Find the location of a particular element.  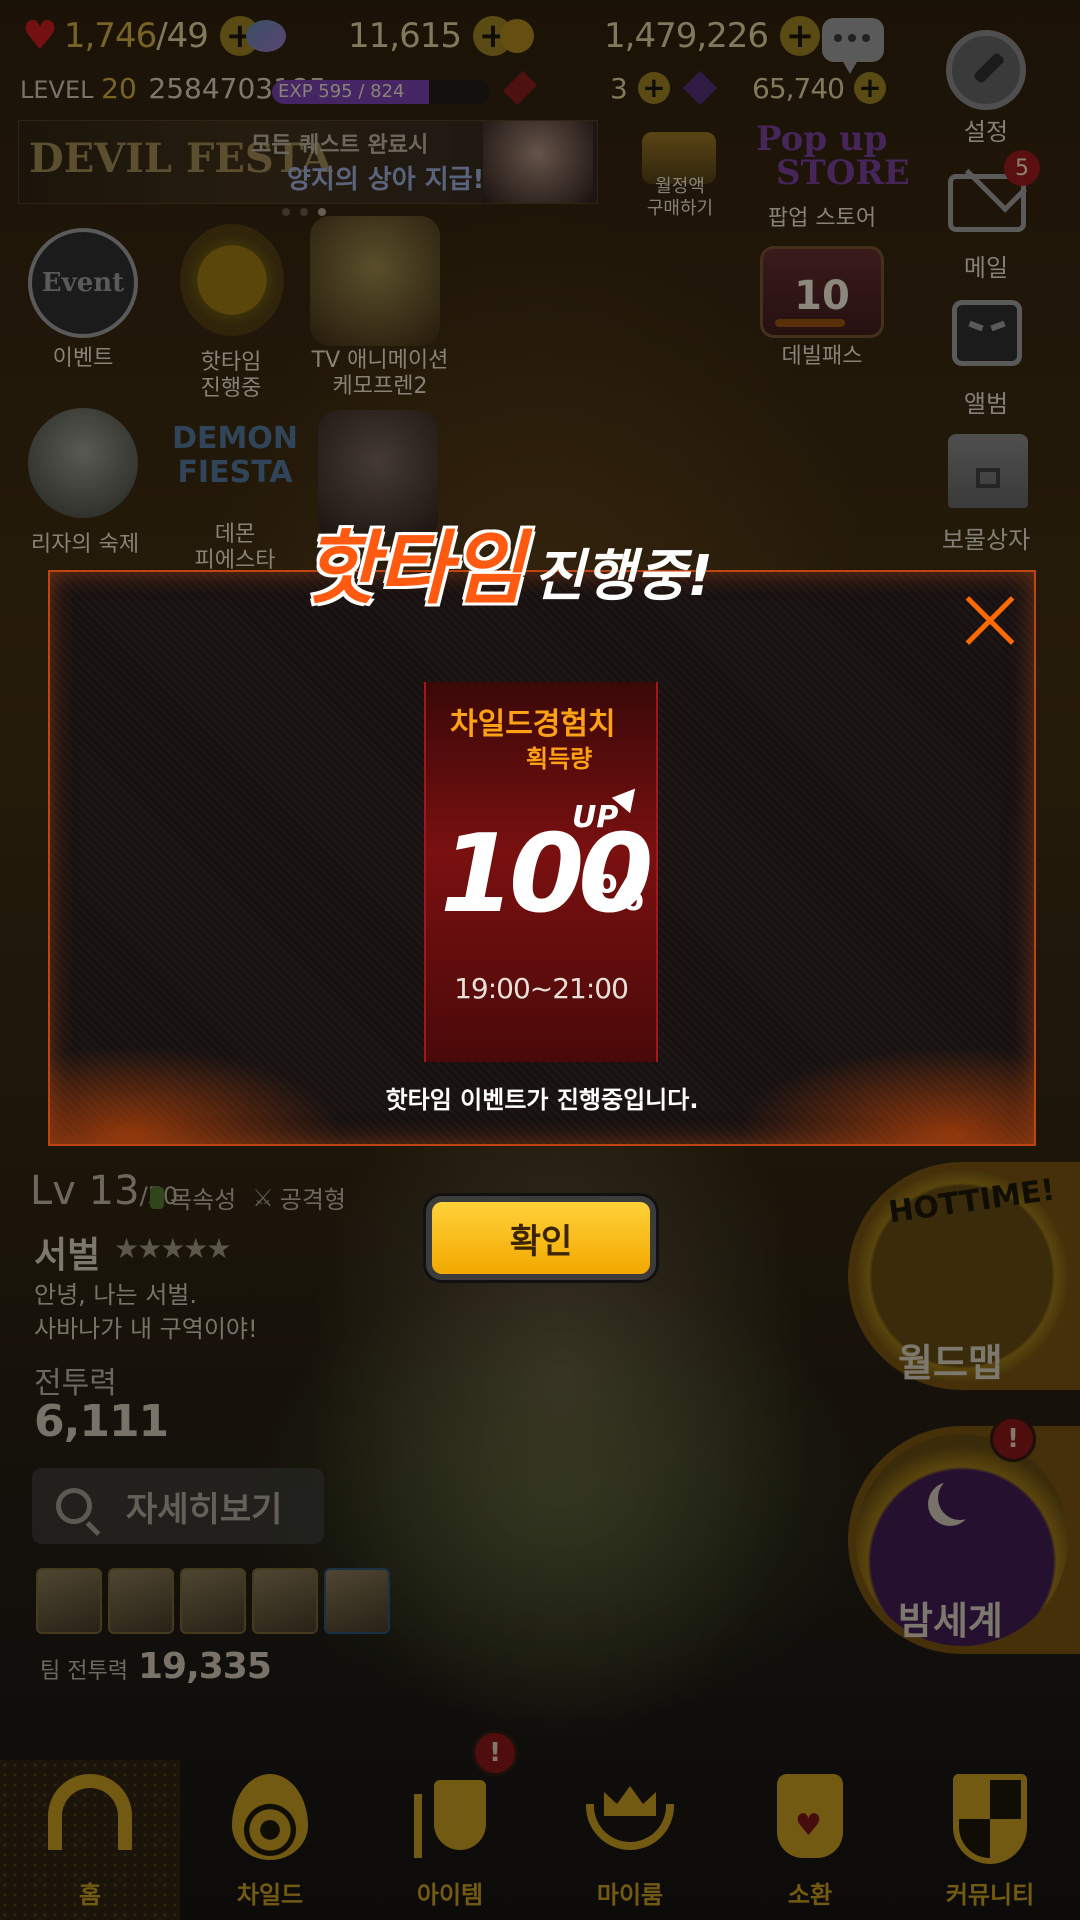

confirm-button: 확인 is located at coordinates (541, 1238).